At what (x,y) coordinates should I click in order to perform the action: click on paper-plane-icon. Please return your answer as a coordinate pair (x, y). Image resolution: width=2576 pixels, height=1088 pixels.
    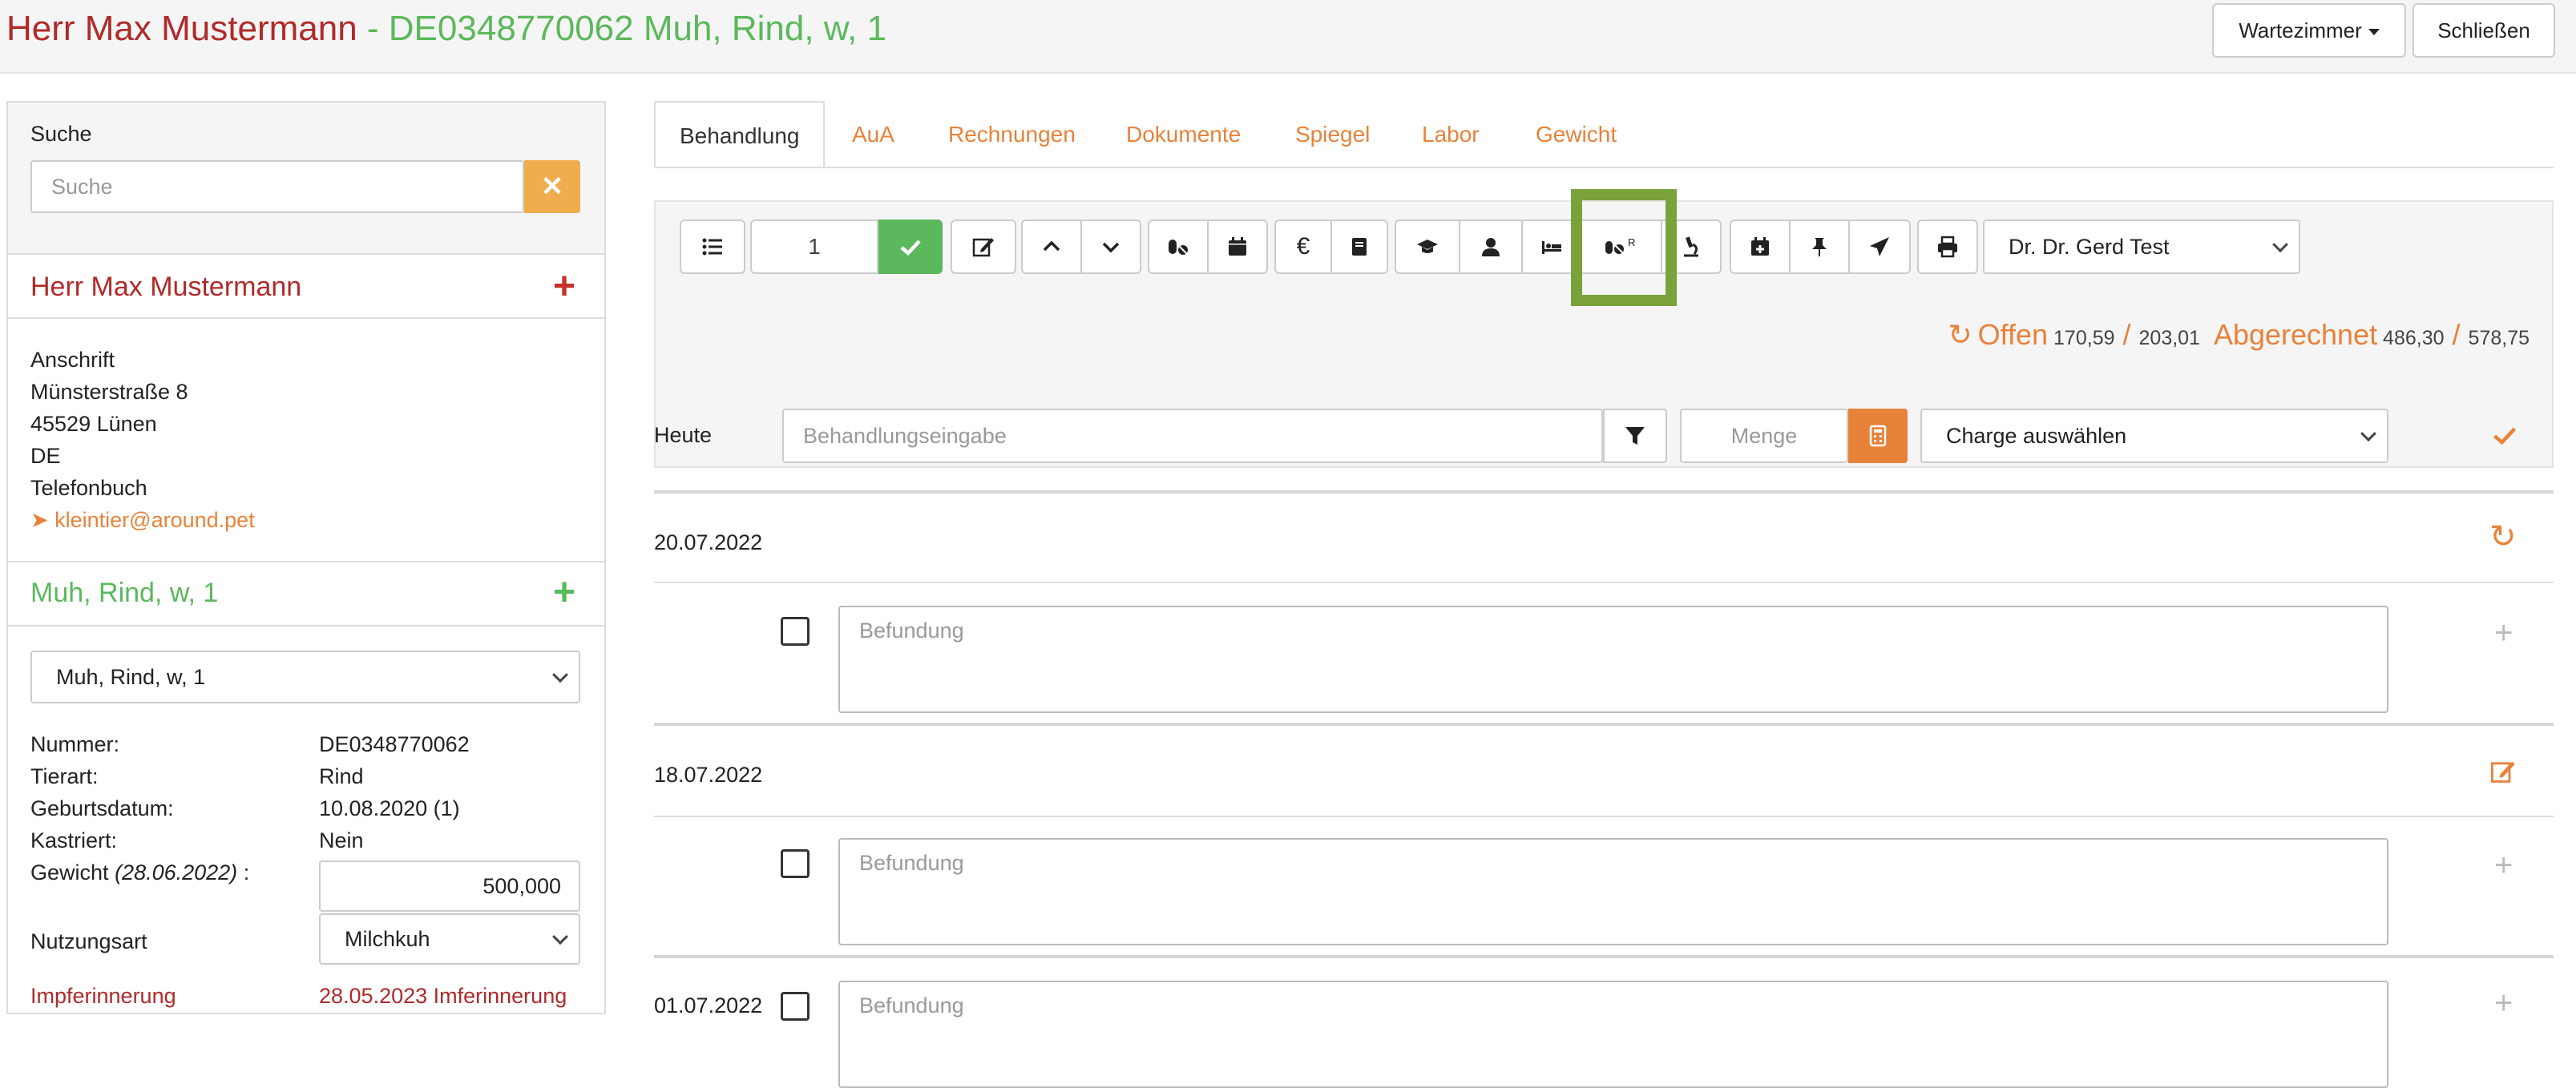
    Looking at the image, I should click on (1879, 246).